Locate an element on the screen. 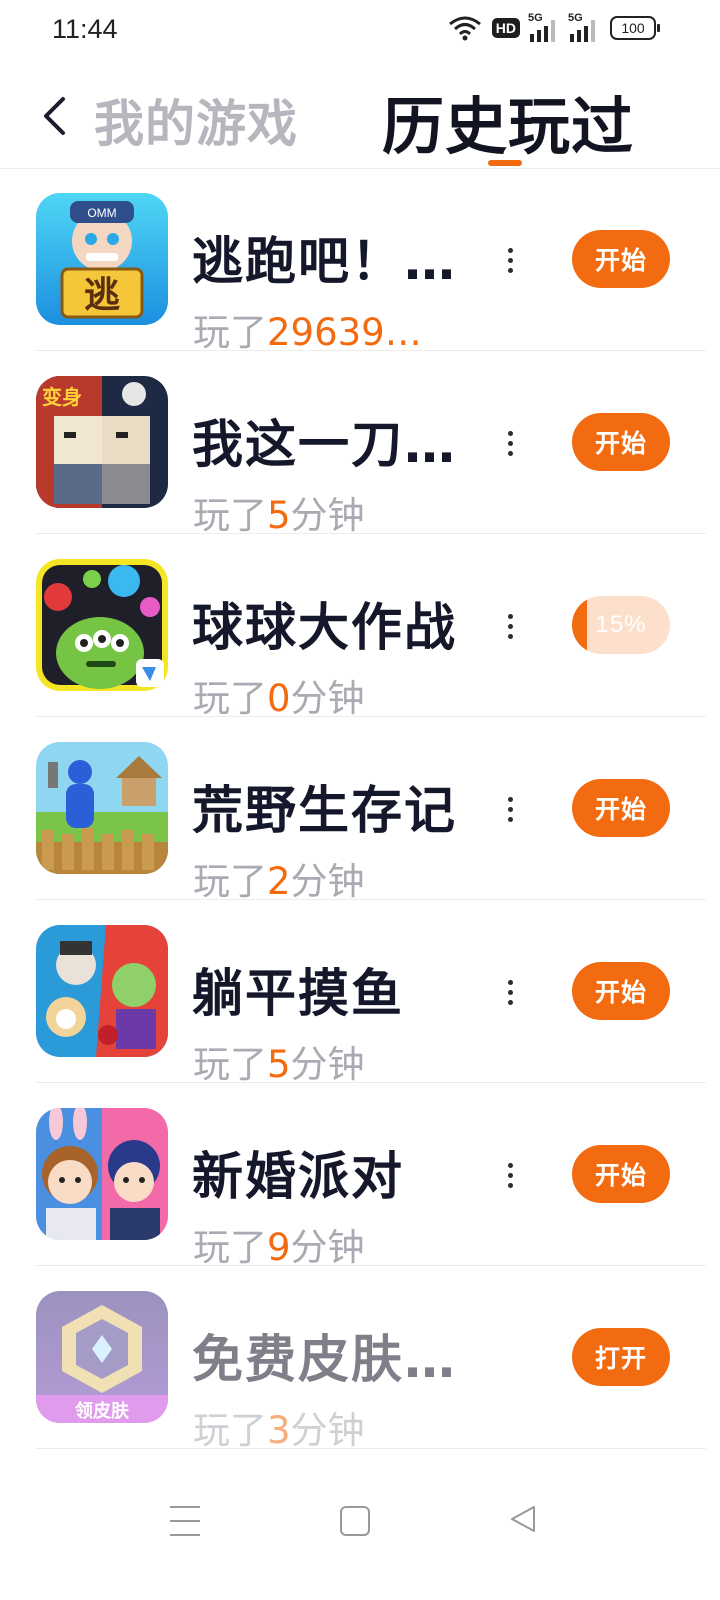  game-row: OMM 逃 逃跑吧！… 玩了29639… 开始 is located at coordinates (360, 261).